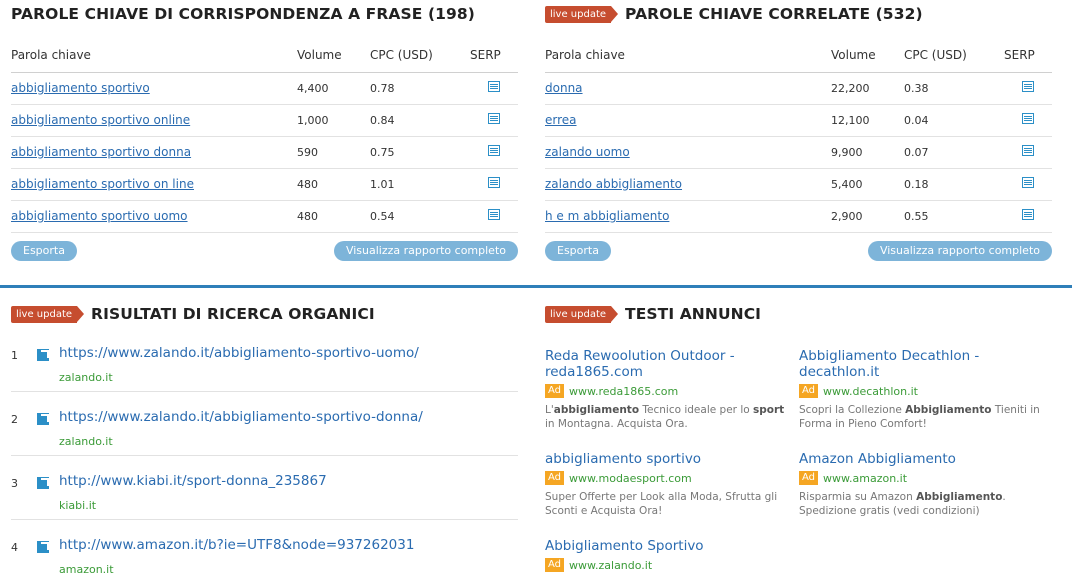  Describe the element at coordinates (587, 152) in the screenshot. I see `keyword-link: zalando uomo` at that location.